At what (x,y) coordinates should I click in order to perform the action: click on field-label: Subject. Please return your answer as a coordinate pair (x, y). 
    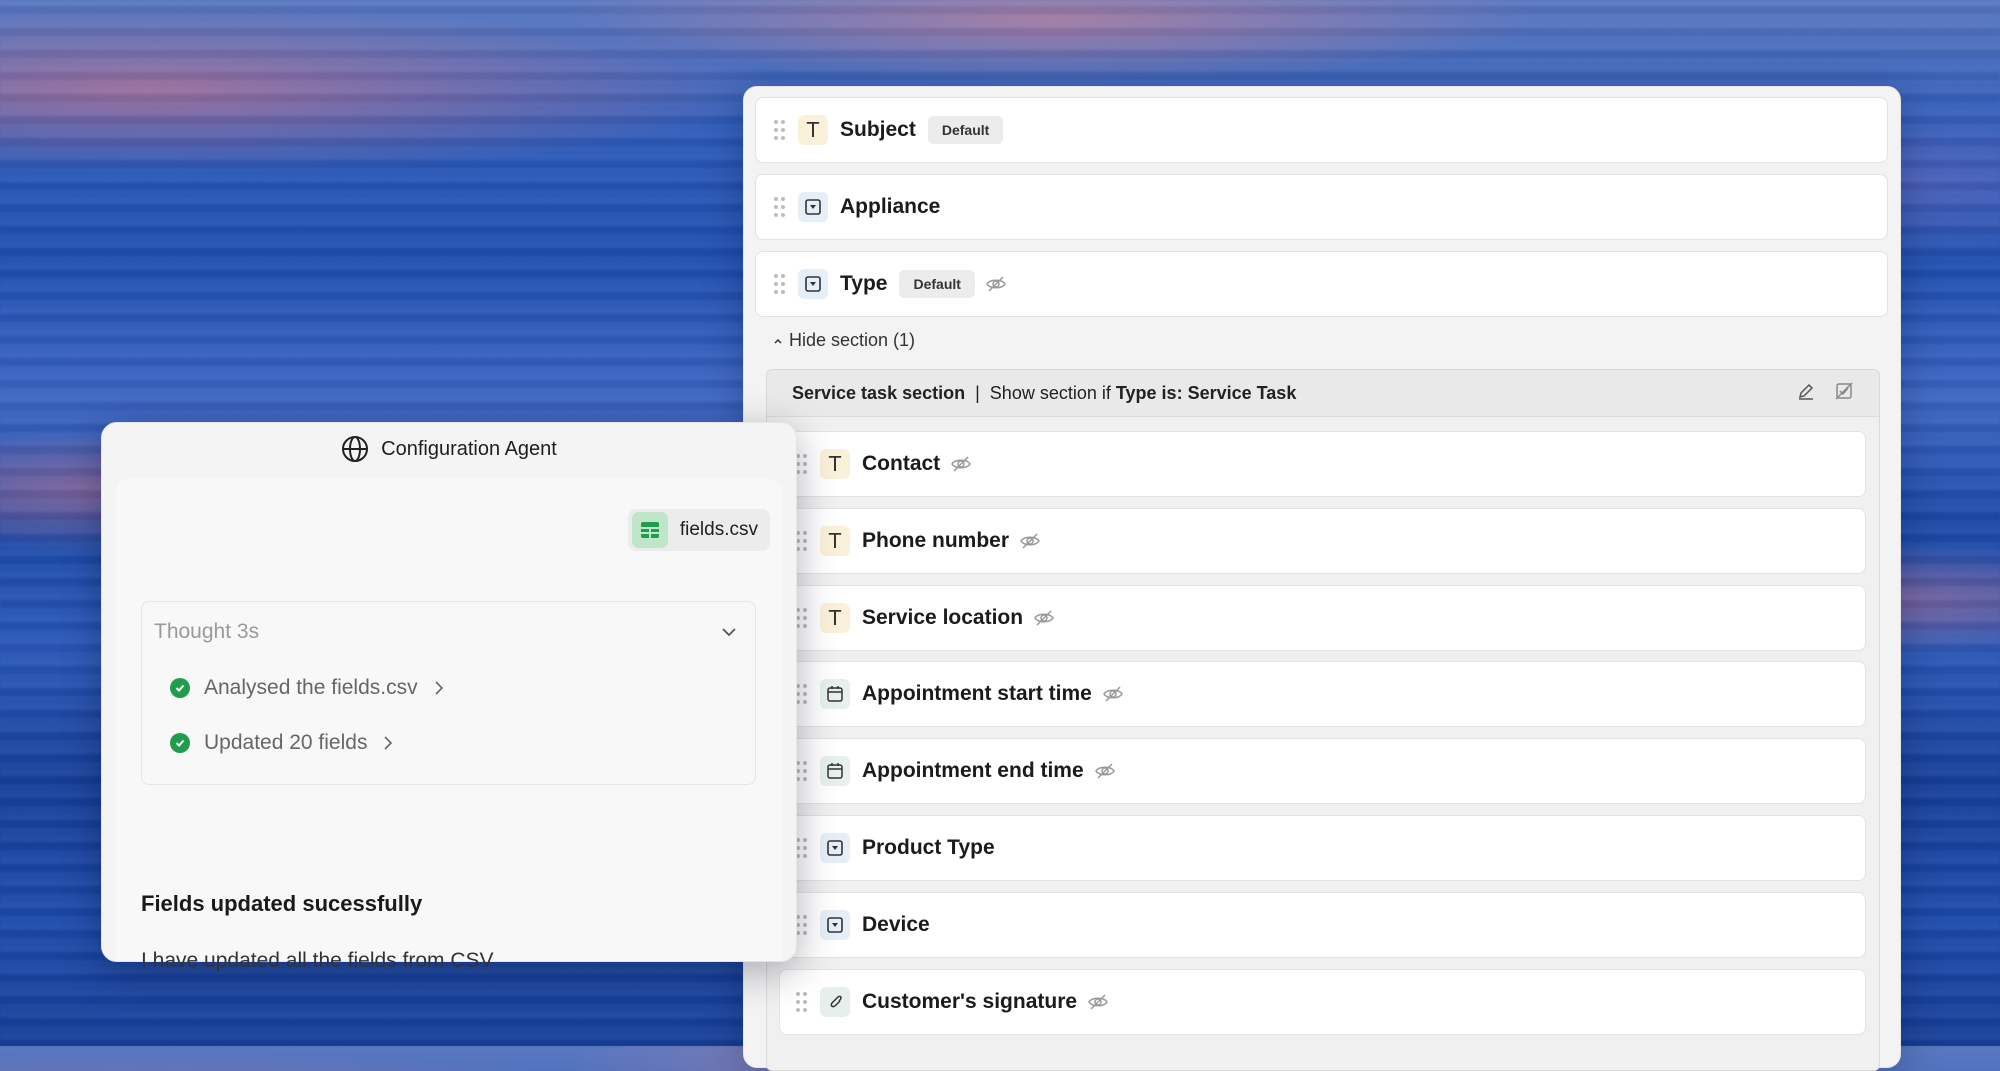
    Looking at the image, I should click on (878, 129).